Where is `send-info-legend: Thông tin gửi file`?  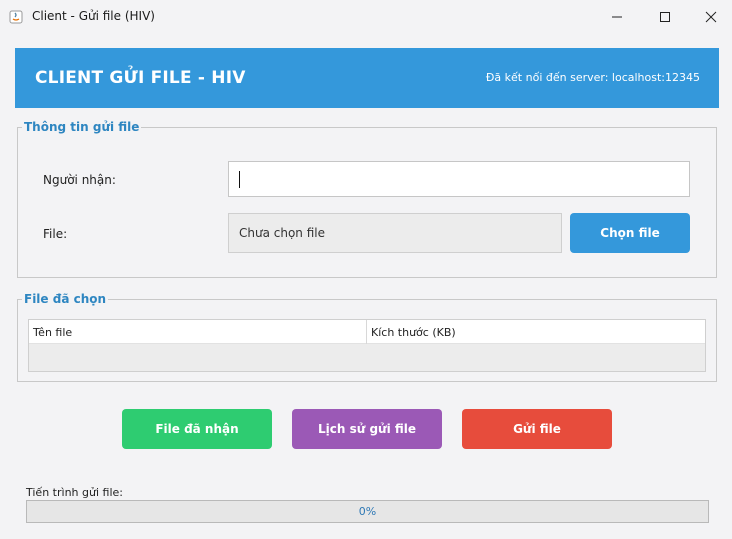 send-info-legend: Thông tin gửi file is located at coordinates (82, 127).